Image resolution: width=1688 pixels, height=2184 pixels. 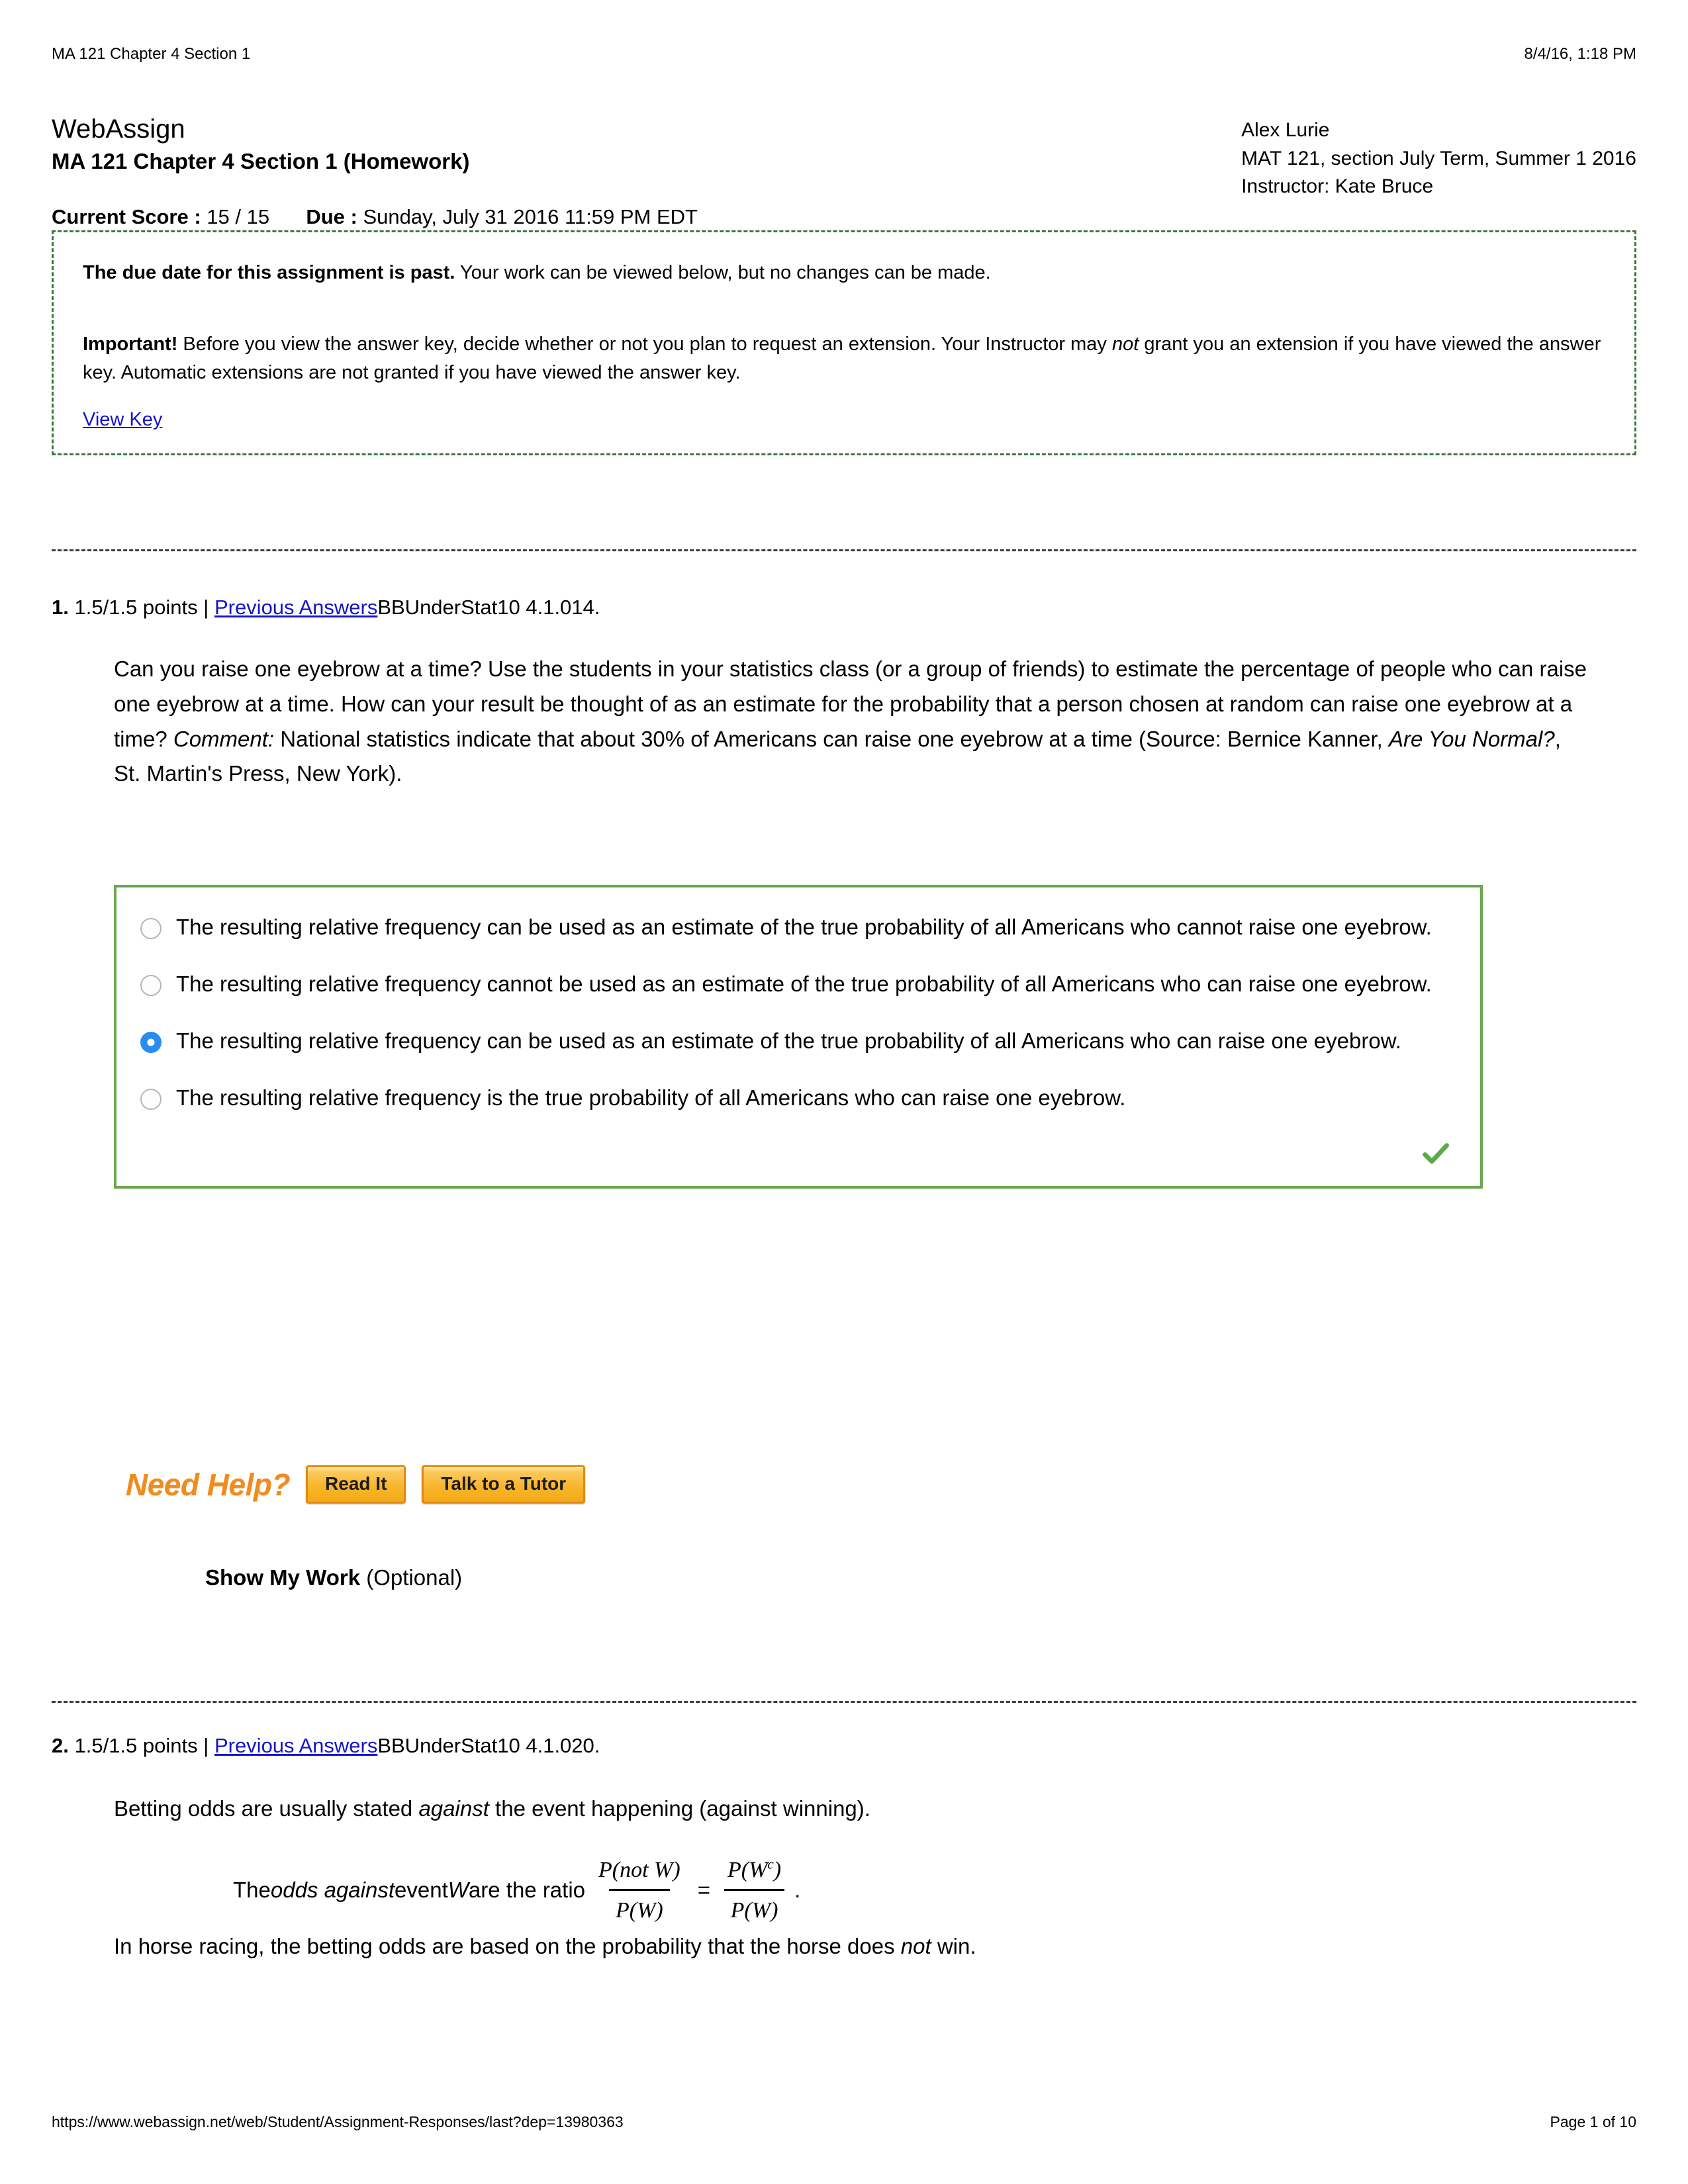 What do you see at coordinates (126, 216) in the screenshot?
I see `current-score-label: Current Score :` at bounding box center [126, 216].